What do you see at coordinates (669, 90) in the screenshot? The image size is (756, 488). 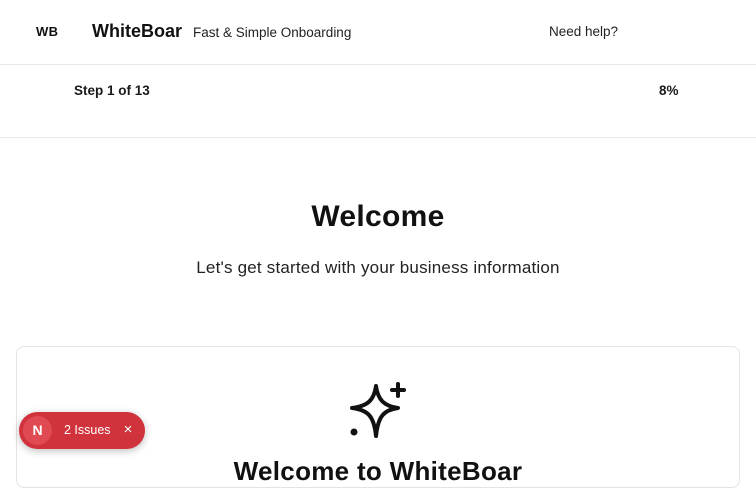 I see `progress-percent: 8%` at bounding box center [669, 90].